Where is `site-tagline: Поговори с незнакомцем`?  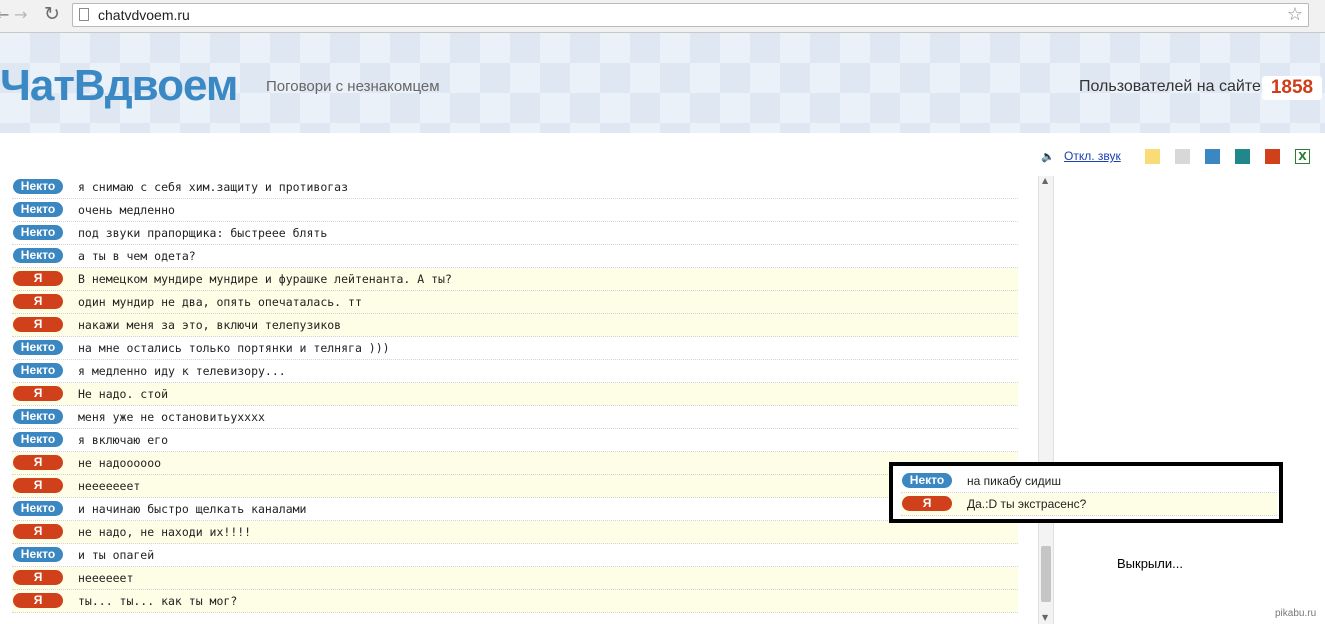
site-tagline: Поговори с незнакомцем is located at coordinates (353, 86).